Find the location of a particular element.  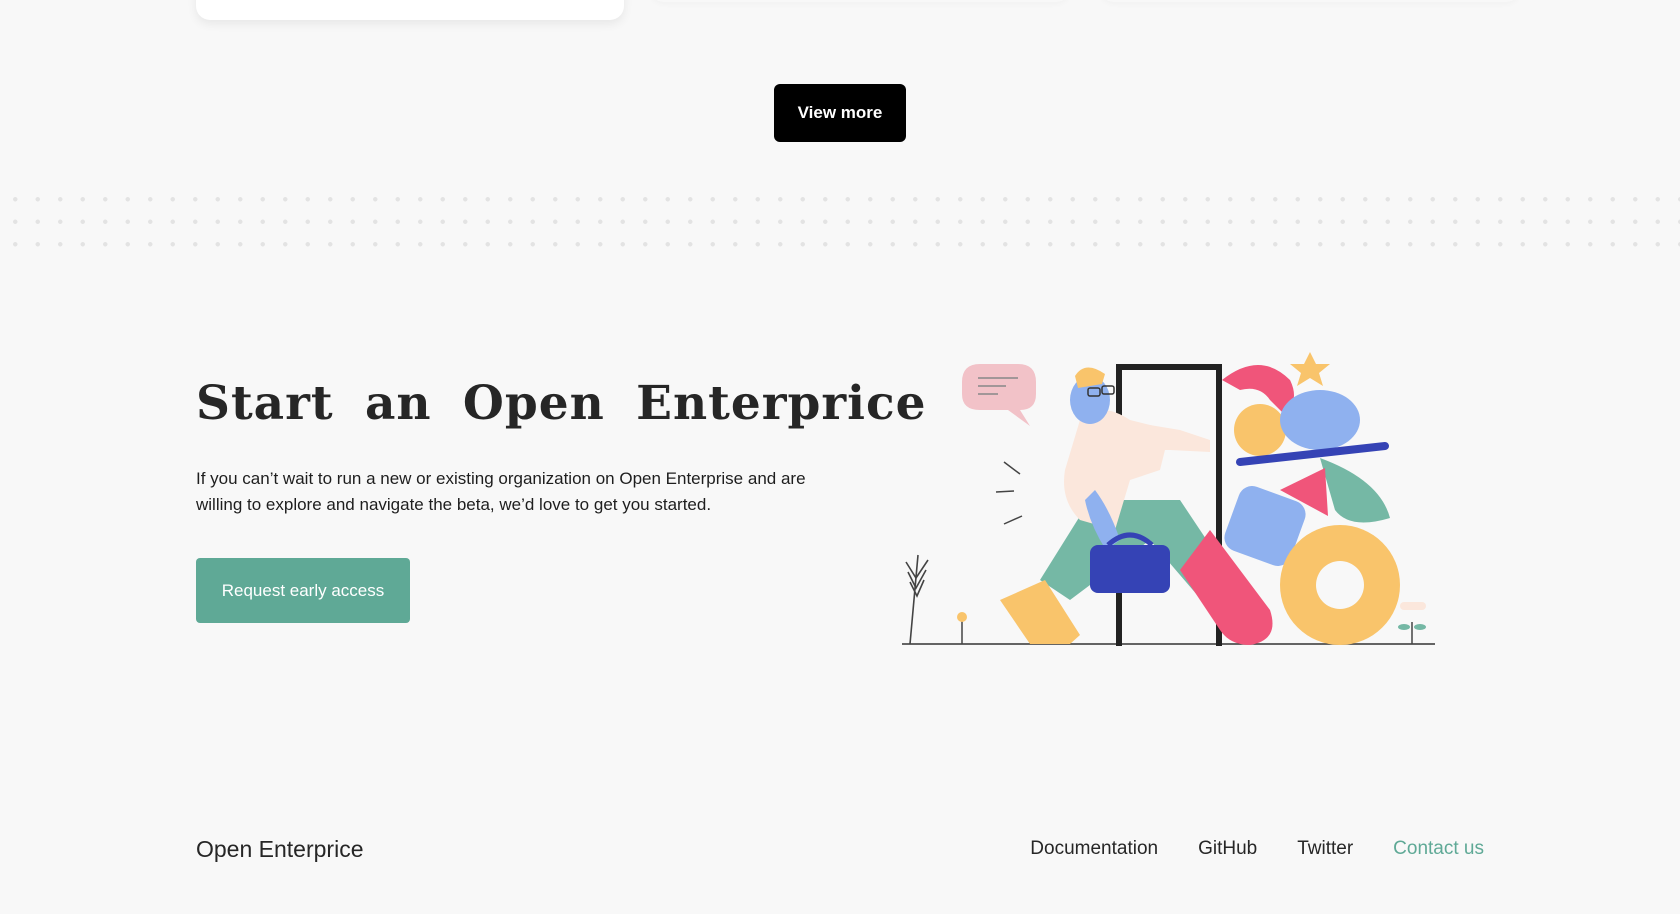

dot-pattern-divider is located at coordinates (840, 222).